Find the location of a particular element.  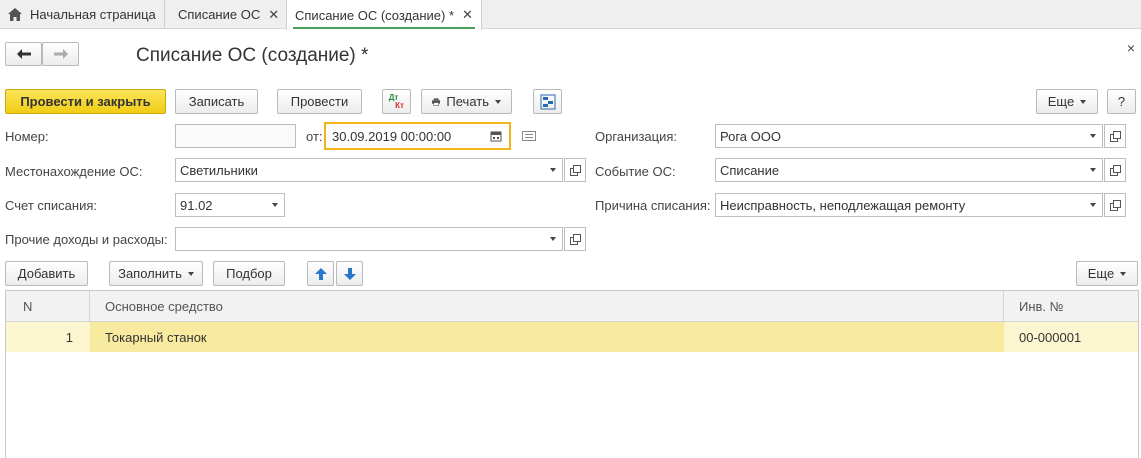

arrow-right-icon is located at coordinates (60, 54).